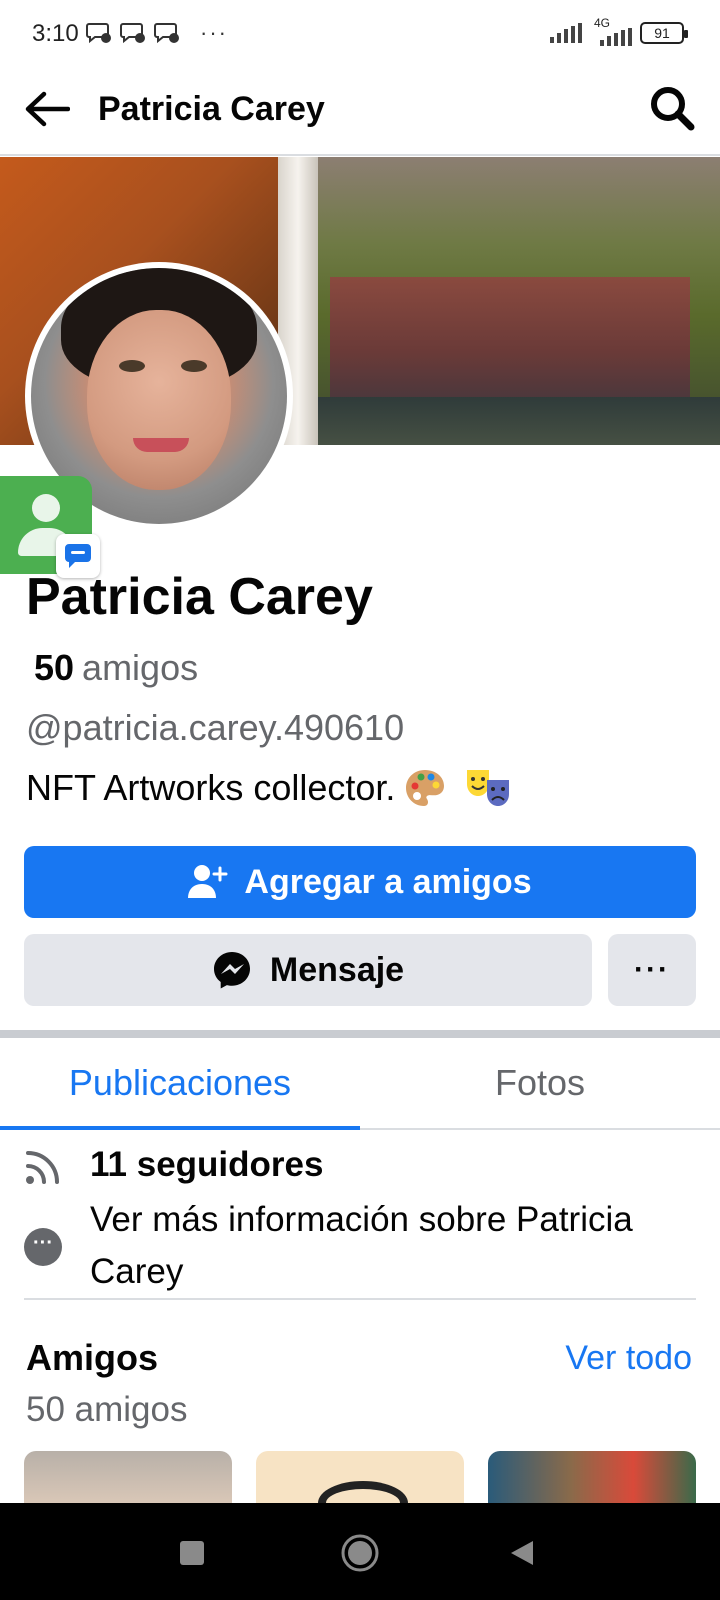 Image resolution: width=720 pixels, height=1600 pixels. Describe the element at coordinates (161, 445) in the screenshot. I see `avatar-mouth` at that location.